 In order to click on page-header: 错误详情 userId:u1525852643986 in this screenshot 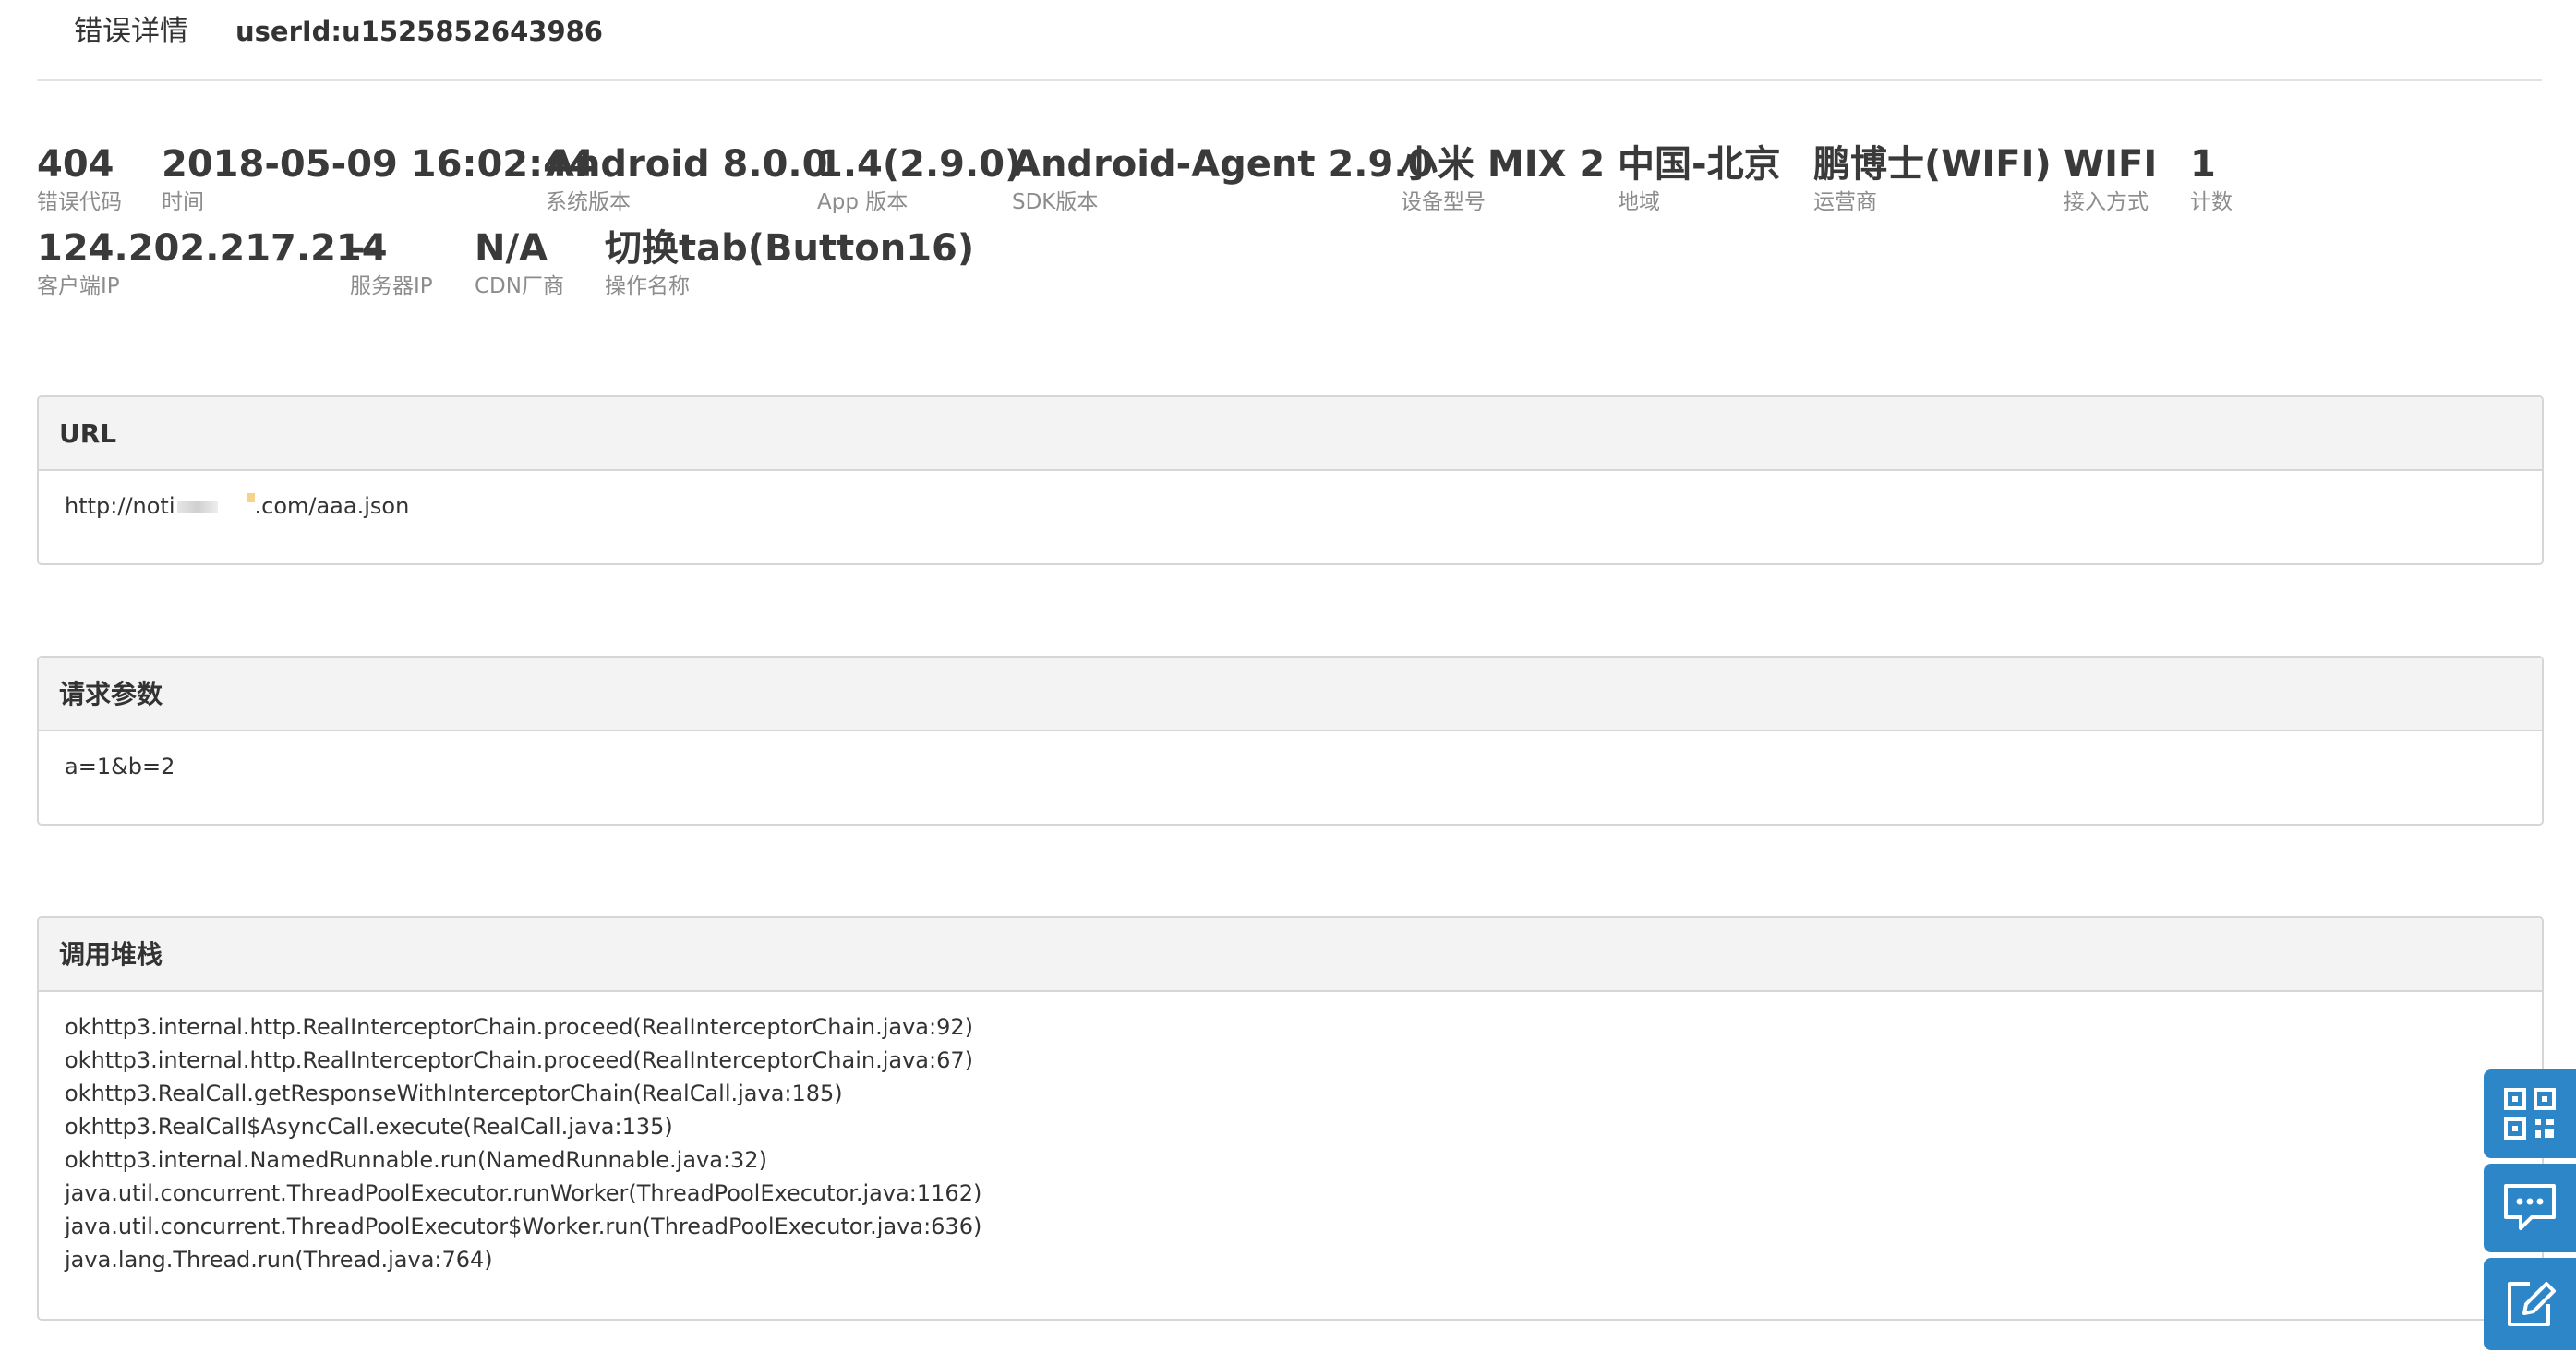, I will do `click(1289, 40)`.